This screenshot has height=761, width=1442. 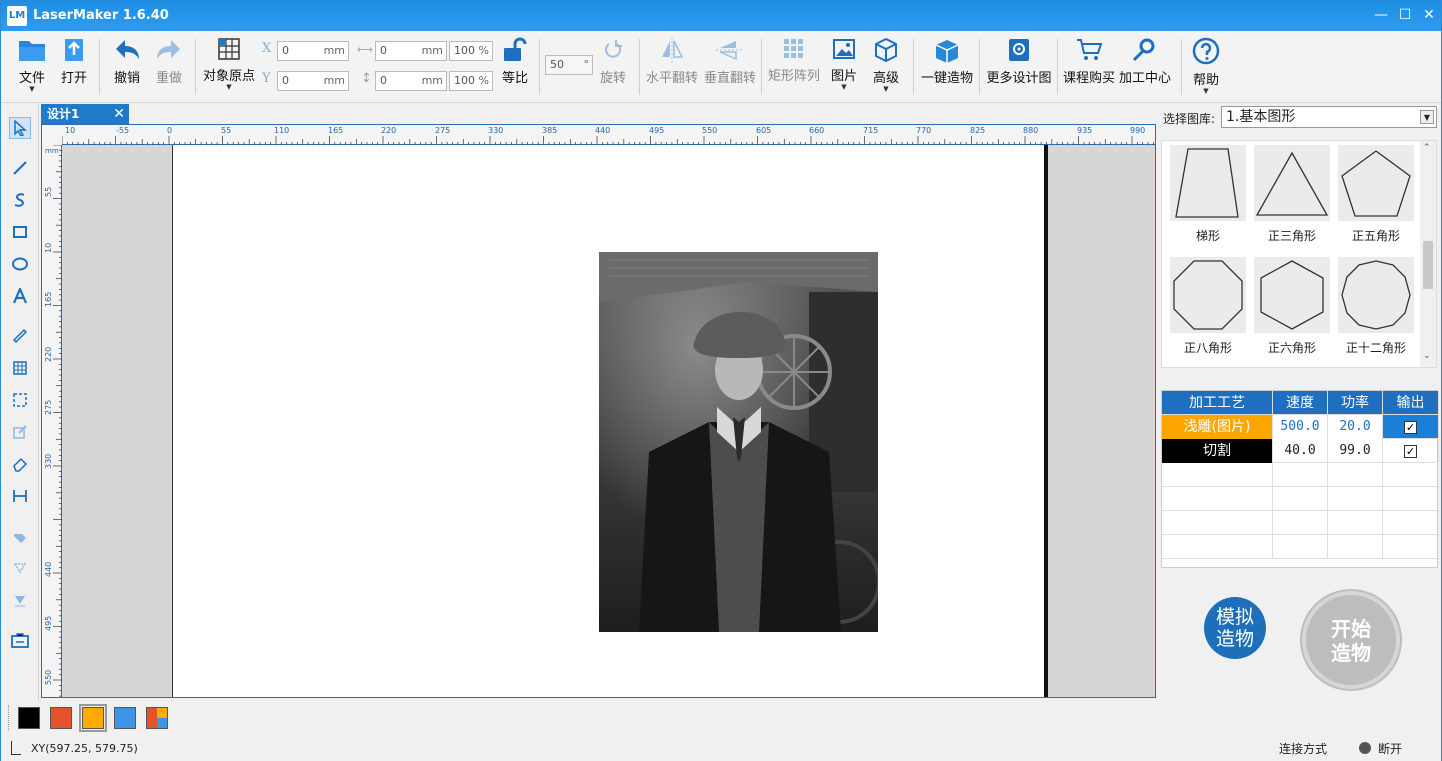 What do you see at coordinates (1235, 628) in the screenshot?
I see `simulate-button: 模拟 造物` at bounding box center [1235, 628].